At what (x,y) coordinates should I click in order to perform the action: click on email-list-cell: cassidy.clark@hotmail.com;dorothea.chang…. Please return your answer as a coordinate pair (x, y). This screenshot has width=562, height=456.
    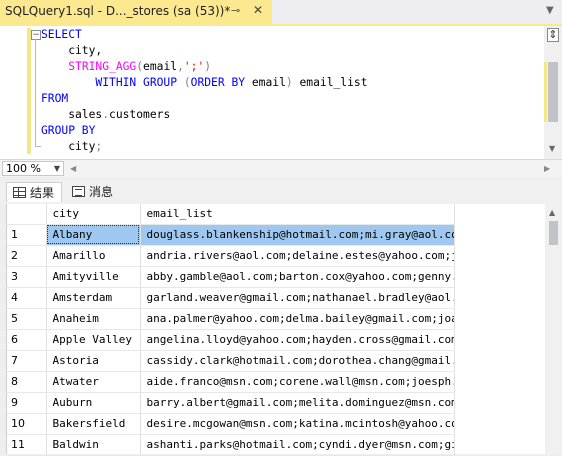
    Looking at the image, I should click on (297, 361).